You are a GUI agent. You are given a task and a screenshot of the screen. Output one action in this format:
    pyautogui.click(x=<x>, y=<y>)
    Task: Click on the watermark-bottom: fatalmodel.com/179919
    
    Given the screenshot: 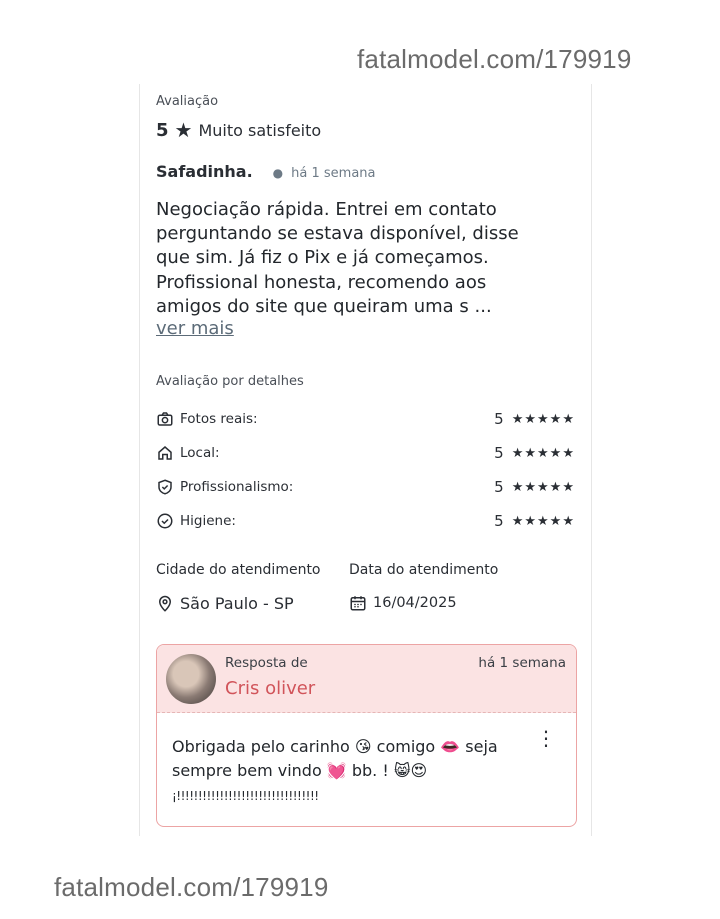 What is the action you would take?
    pyautogui.click(x=191, y=887)
    